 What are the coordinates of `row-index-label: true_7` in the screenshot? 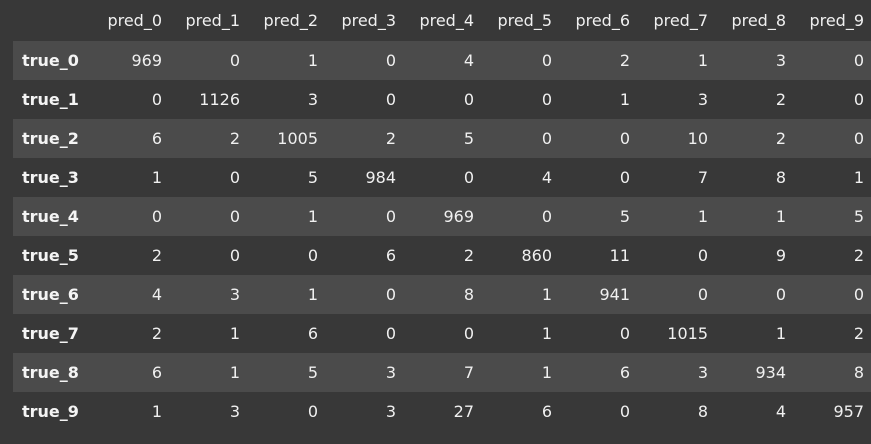 It's located at (50, 333).